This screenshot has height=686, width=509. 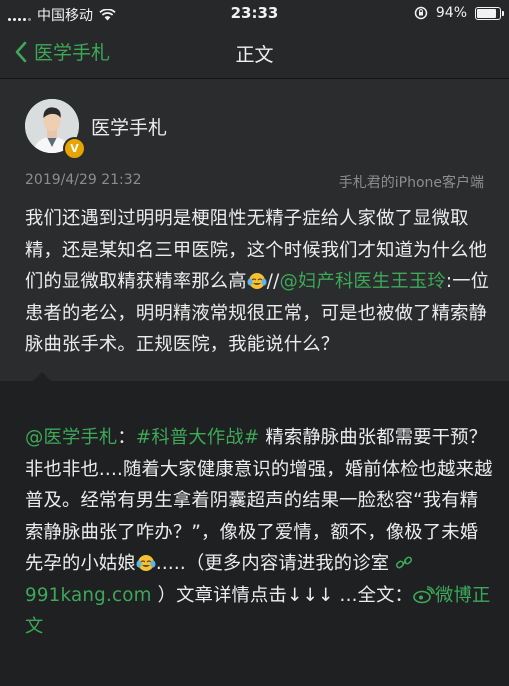 What do you see at coordinates (411, 183) in the screenshot?
I see `post-source: 手札君的iPhone客户端` at bounding box center [411, 183].